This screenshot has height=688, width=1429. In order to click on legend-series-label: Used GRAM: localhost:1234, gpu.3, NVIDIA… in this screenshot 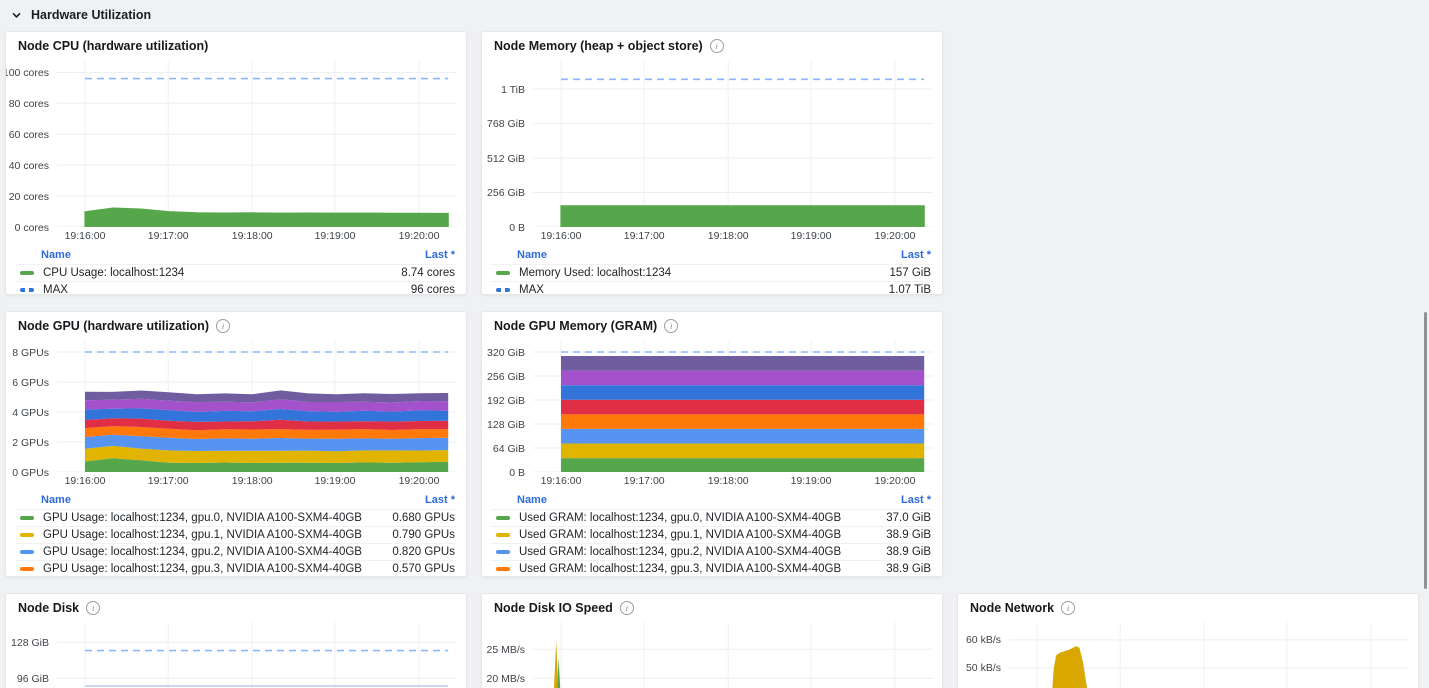, I will do `click(702, 569)`.